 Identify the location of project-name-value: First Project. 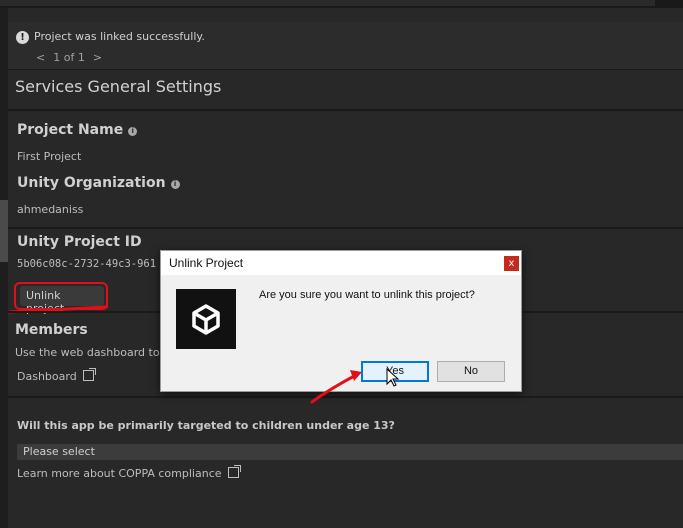
(49, 156).